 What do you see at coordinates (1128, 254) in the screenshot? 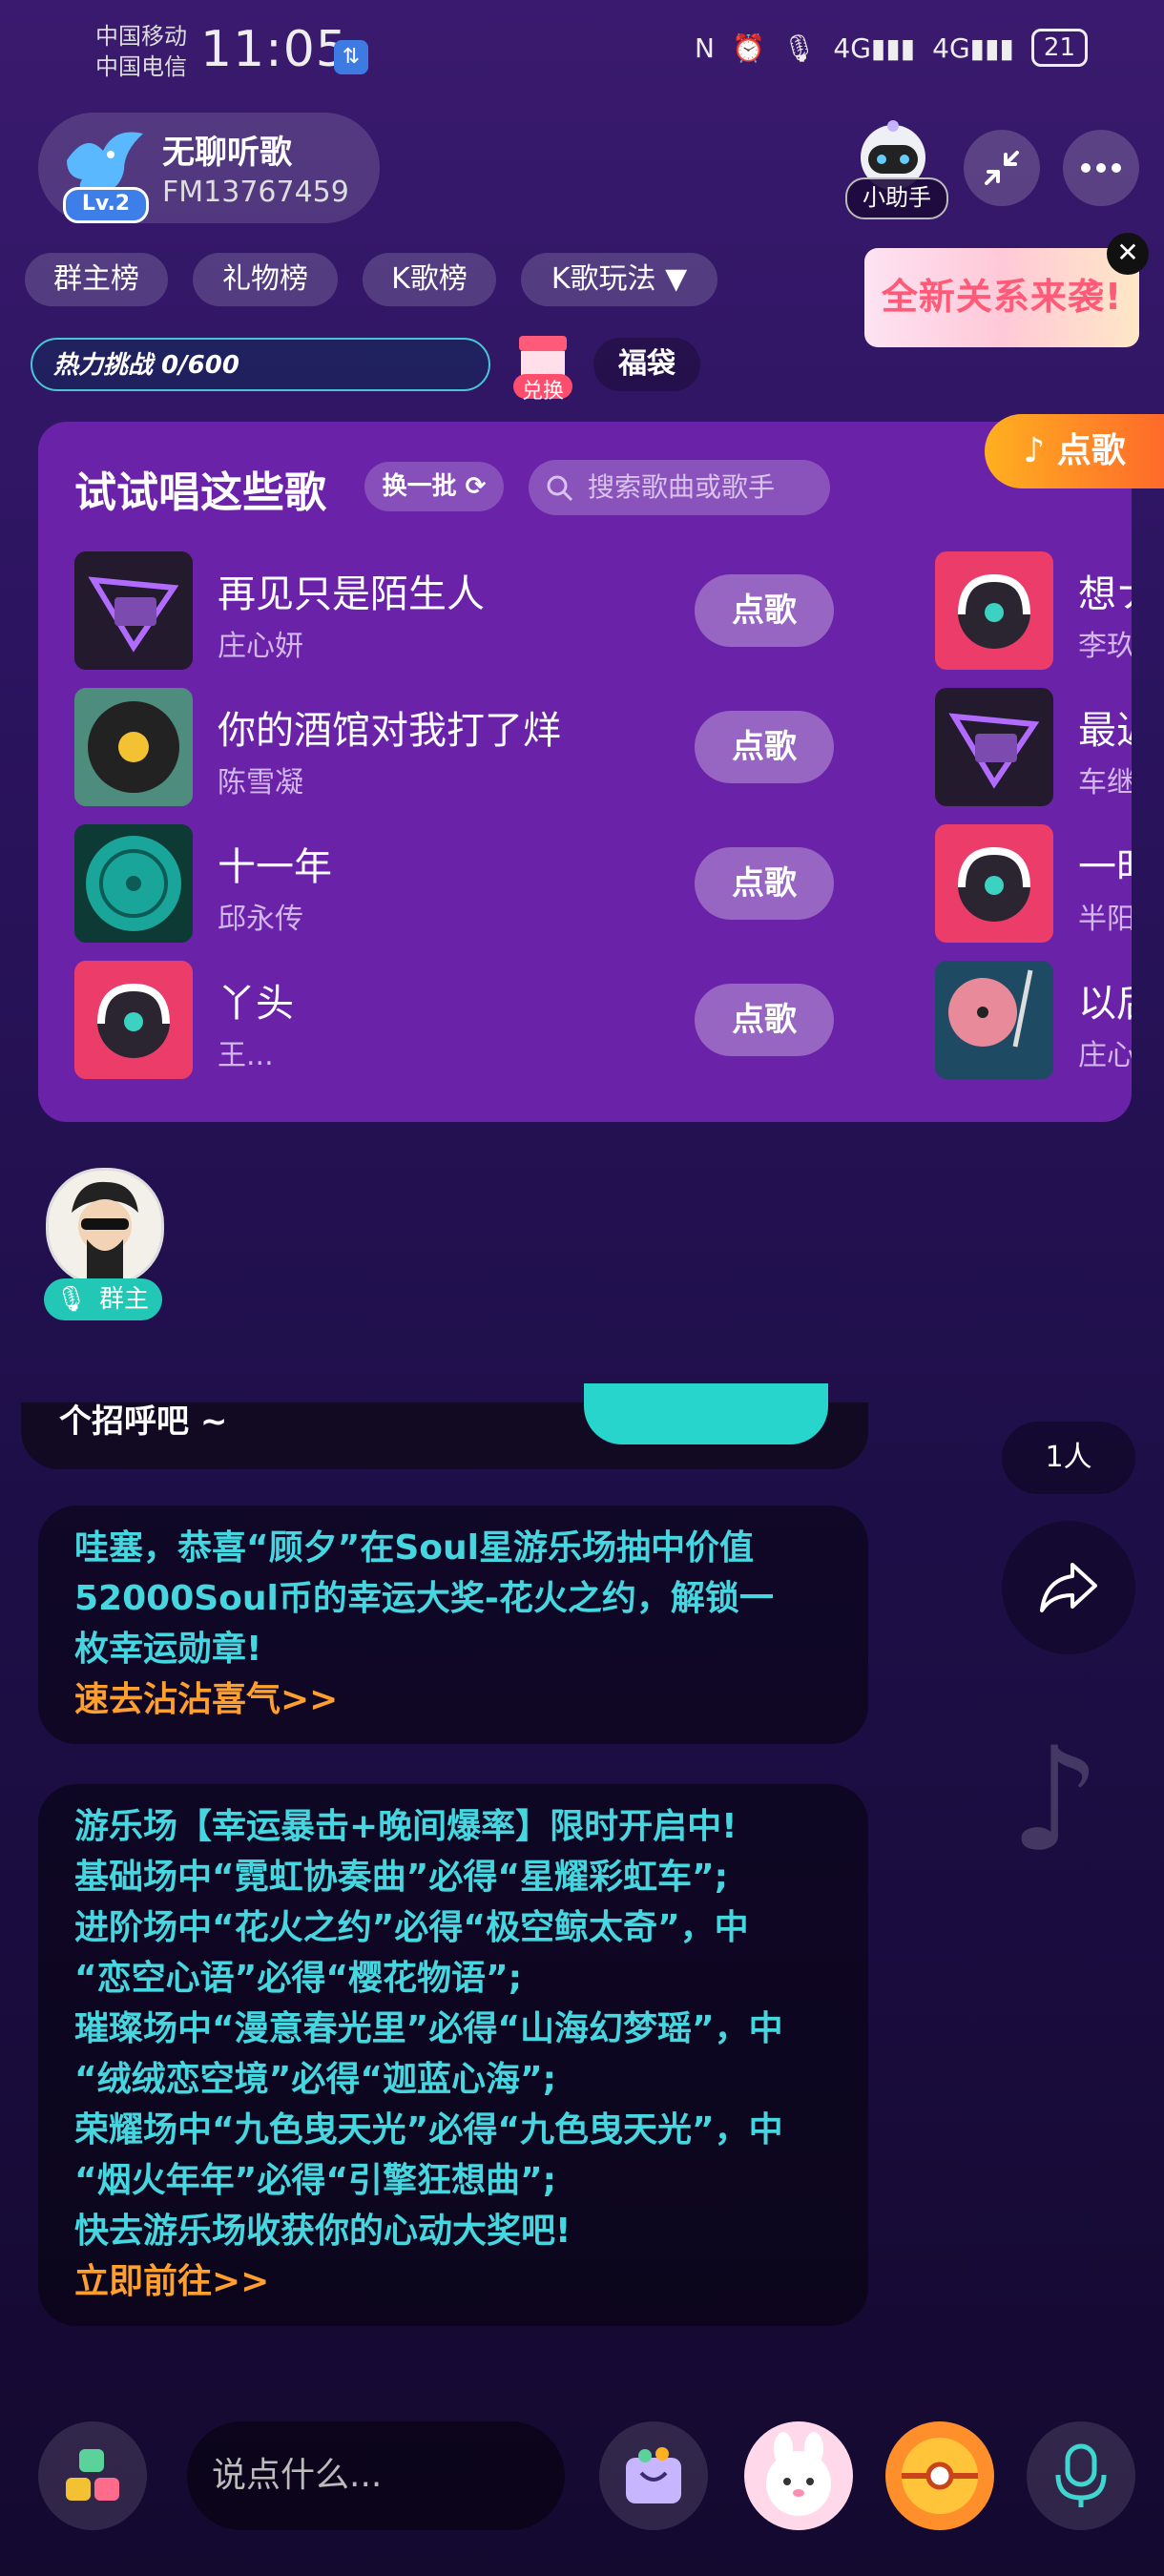
I see `close-icon: ✕` at bounding box center [1128, 254].